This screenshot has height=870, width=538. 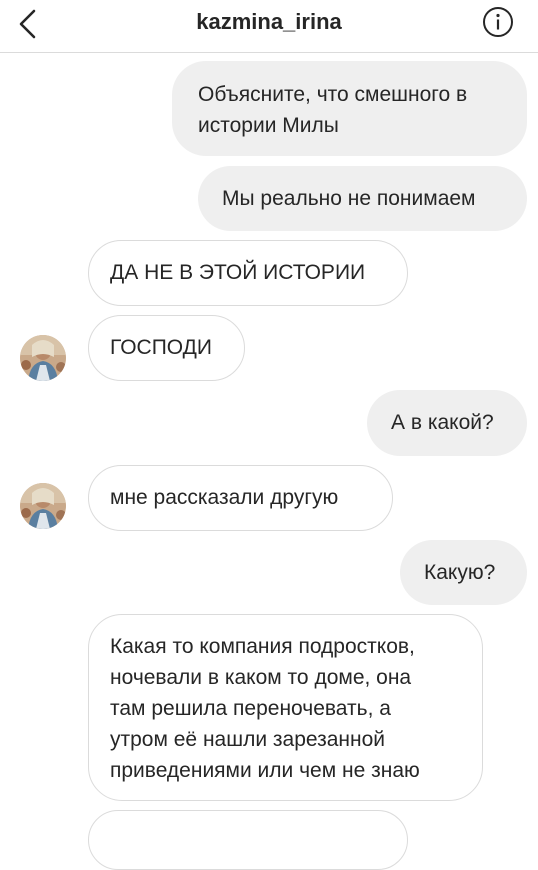 What do you see at coordinates (224, 497) in the screenshot?
I see `message-line: мне рассказали другую` at bounding box center [224, 497].